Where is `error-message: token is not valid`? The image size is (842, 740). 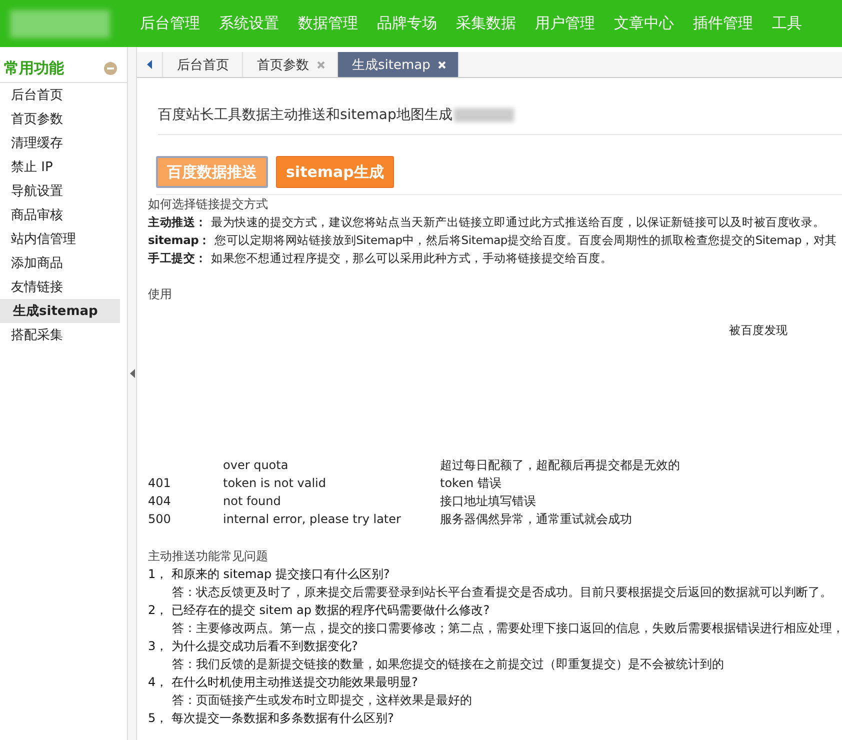
error-message: token is not valid is located at coordinates (275, 483).